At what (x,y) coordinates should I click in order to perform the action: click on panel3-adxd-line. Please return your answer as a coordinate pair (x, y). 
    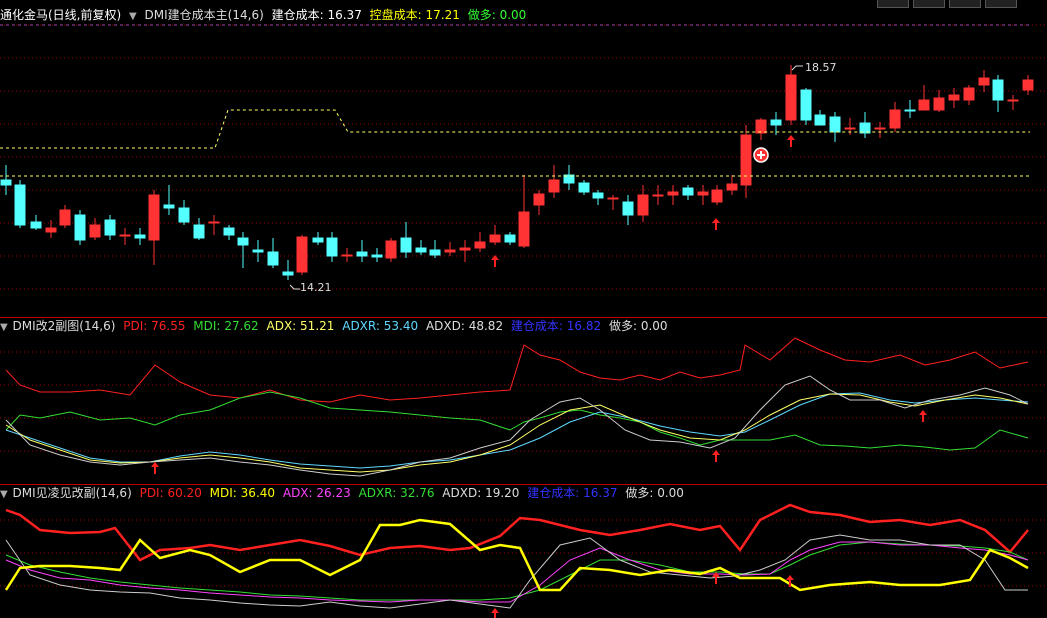
    Looking at the image, I should click on (516, 571).